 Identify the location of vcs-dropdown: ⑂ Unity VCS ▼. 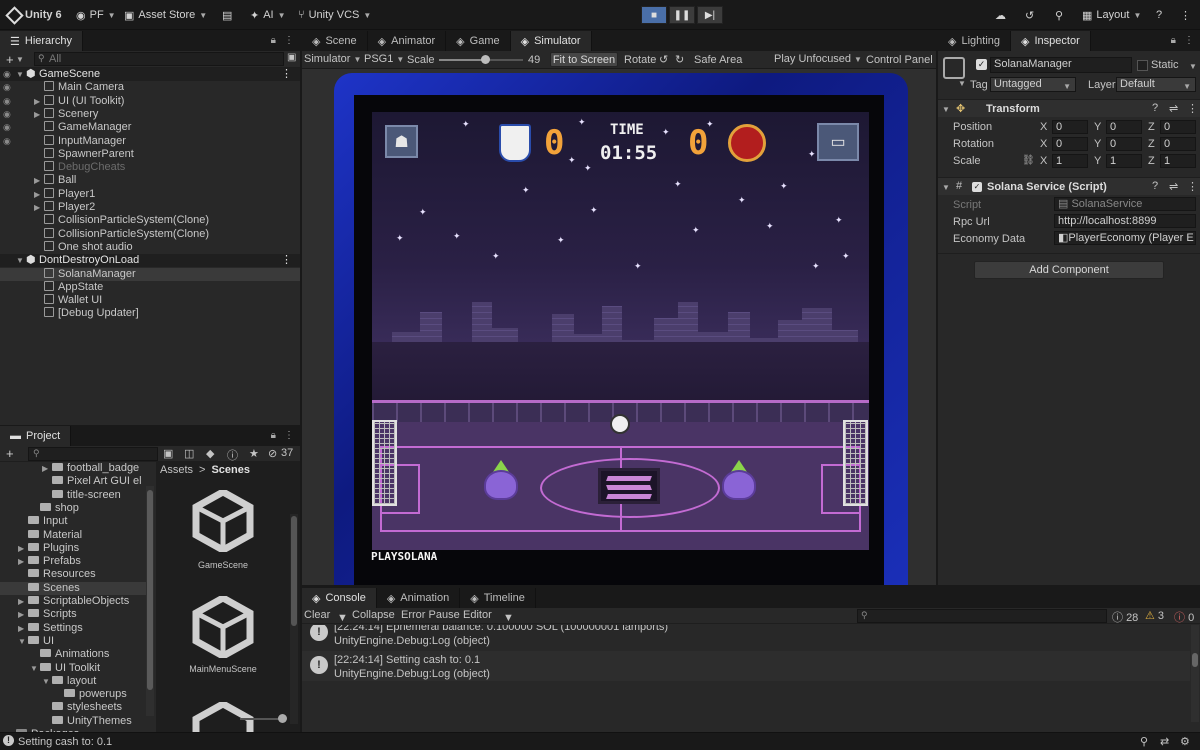
(334, 15).